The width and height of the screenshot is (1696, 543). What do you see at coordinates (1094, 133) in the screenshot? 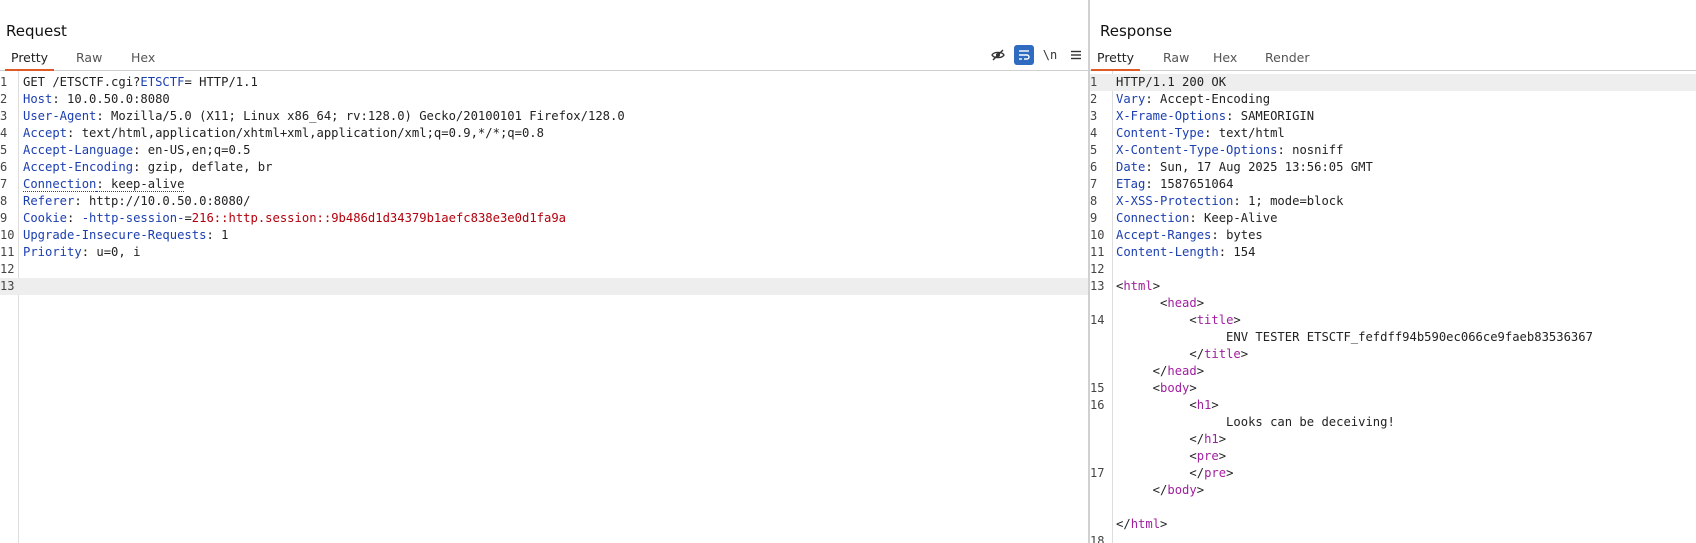
I see `line-number: 4` at bounding box center [1094, 133].